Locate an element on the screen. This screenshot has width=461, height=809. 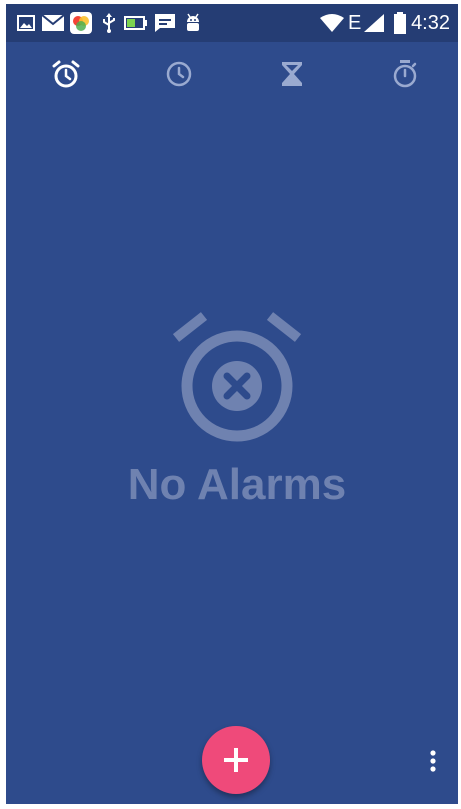
add-alarm-button is located at coordinates (236, 760).